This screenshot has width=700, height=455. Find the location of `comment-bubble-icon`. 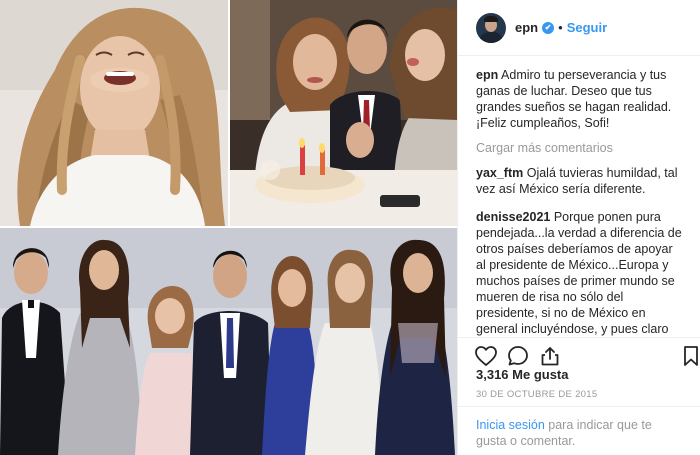

comment-bubble-icon is located at coordinates (518, 356).